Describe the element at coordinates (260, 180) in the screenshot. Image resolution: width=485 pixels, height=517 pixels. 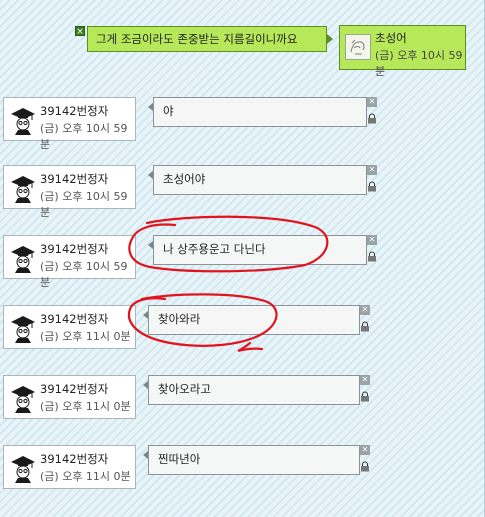
I see `message-bubble: 초성어야` at that location.